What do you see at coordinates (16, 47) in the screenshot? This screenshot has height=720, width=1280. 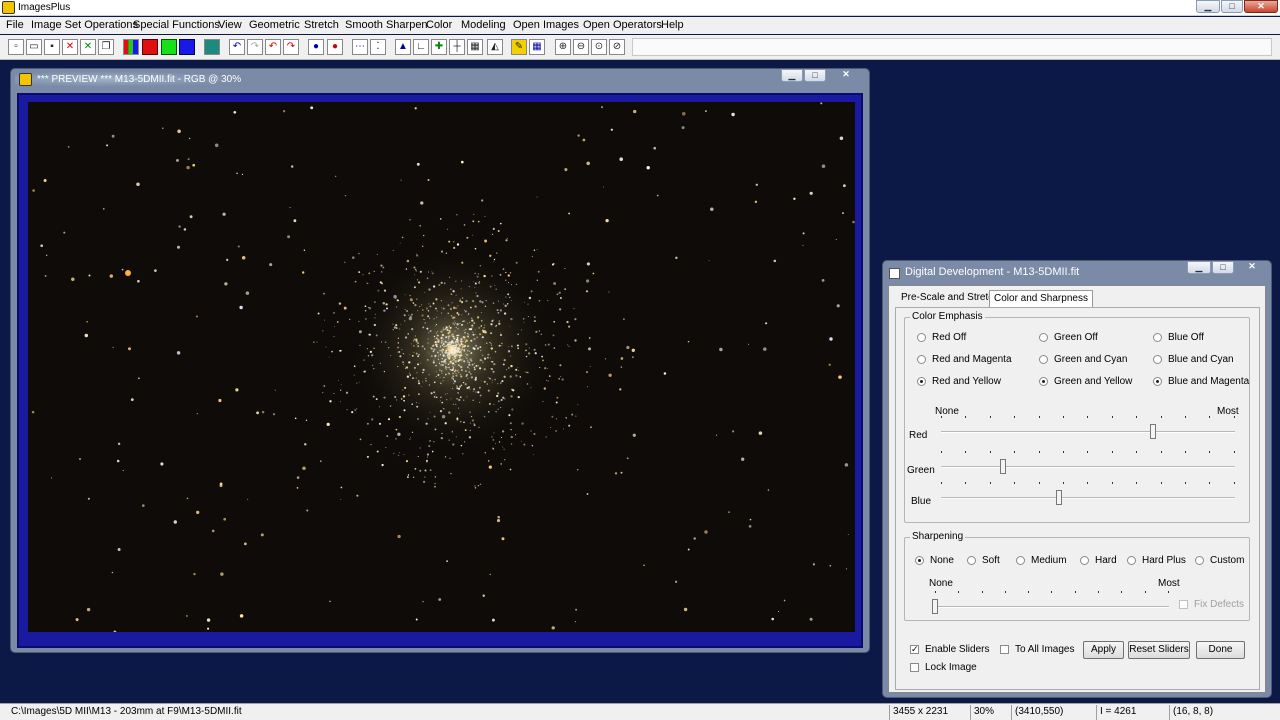 I see `new-file-icon: ▫` at bounding box center [16, 47].